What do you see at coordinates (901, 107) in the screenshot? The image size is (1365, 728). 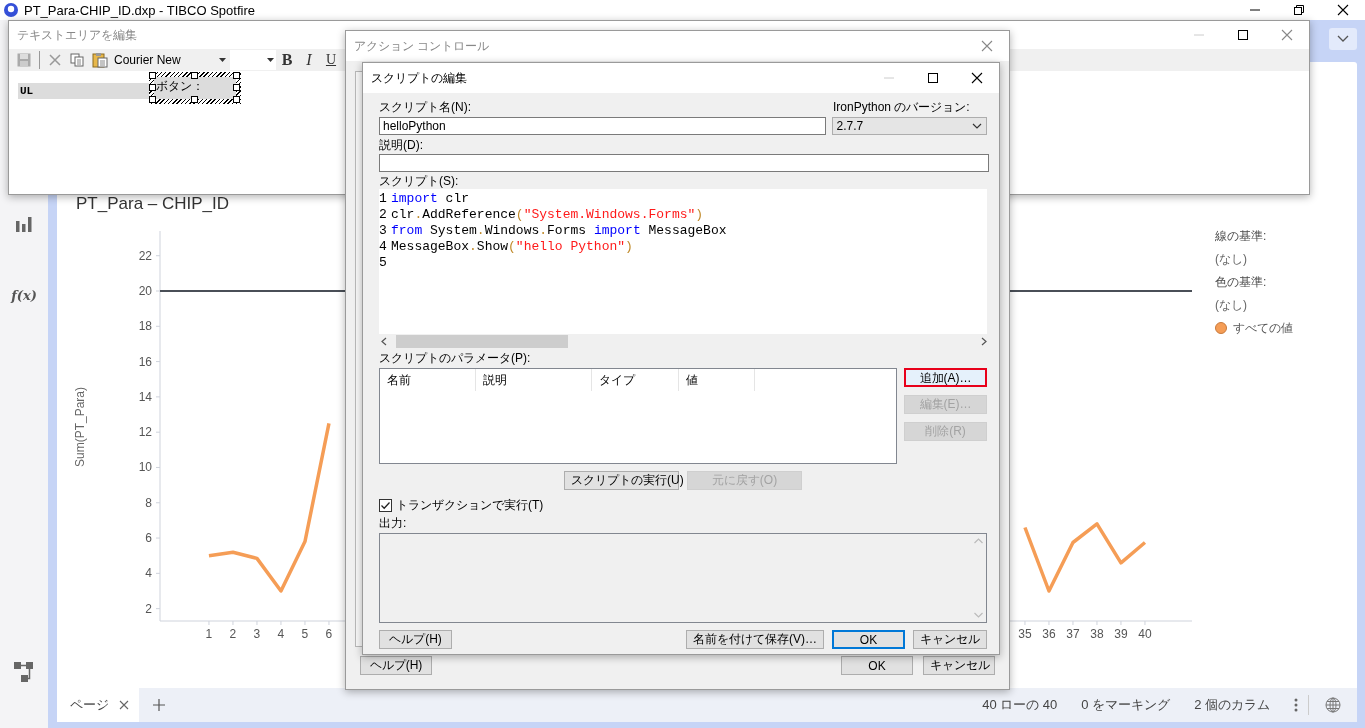 I see `field-label: IronPython のバージョン:` at bounding box center [901, 107].